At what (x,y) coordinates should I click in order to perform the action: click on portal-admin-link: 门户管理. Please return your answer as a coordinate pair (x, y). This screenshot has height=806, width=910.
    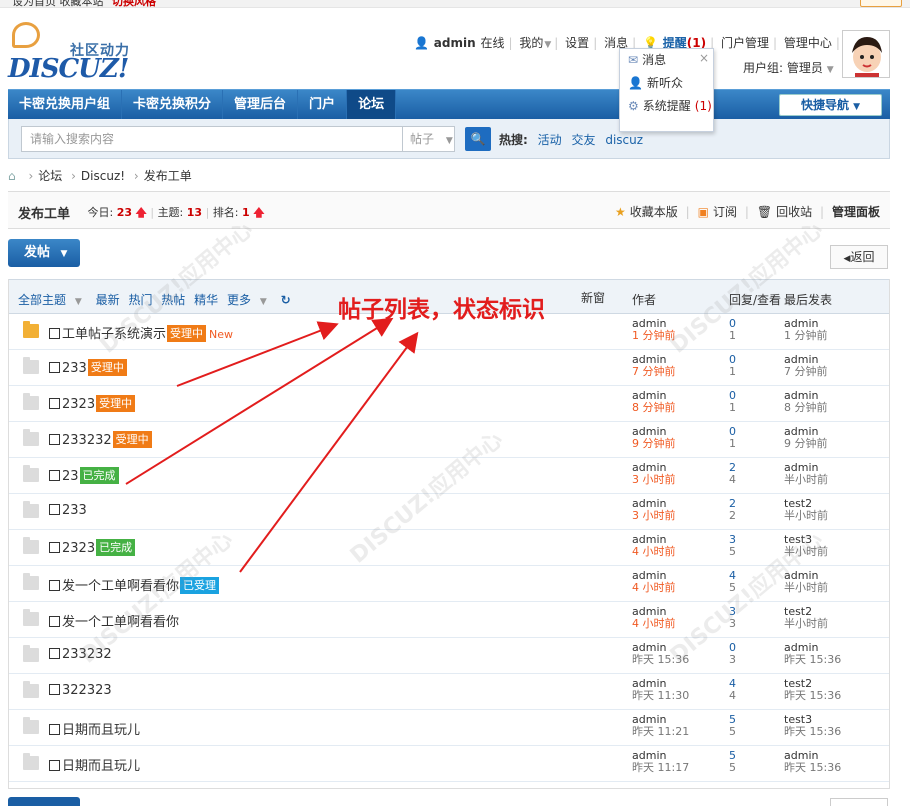
    Looking at the image, I should click on (745, 42).